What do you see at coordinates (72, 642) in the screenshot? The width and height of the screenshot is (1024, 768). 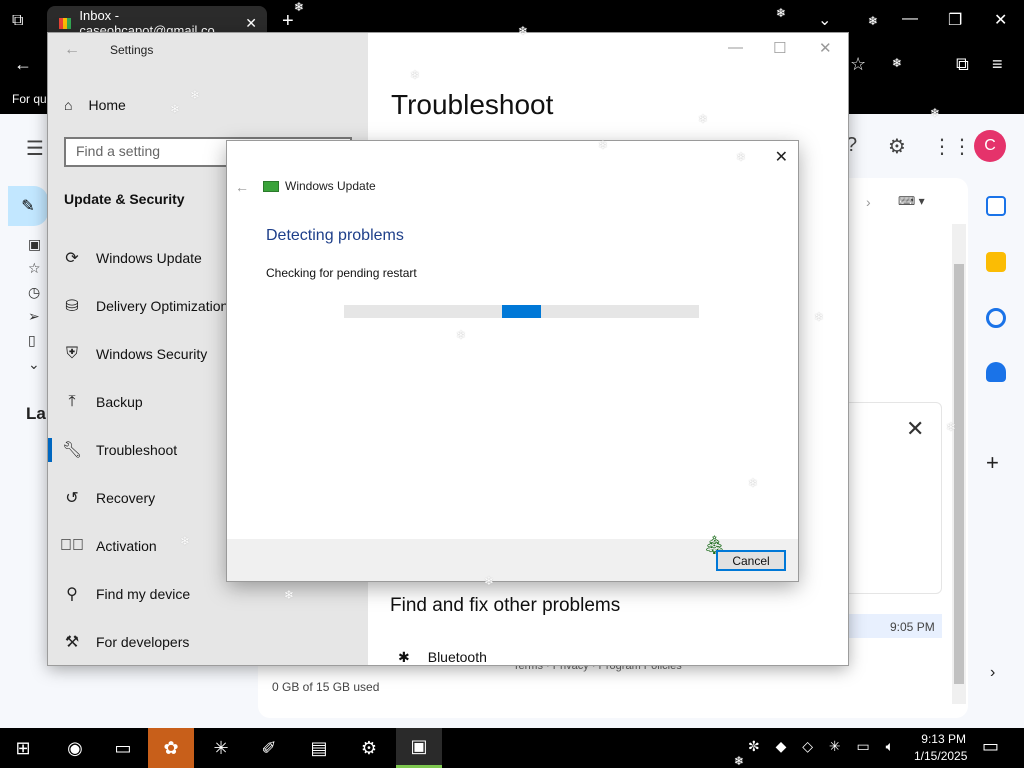 I see `developer-tools-icon: ⚒` at bounding box center [72, 642].